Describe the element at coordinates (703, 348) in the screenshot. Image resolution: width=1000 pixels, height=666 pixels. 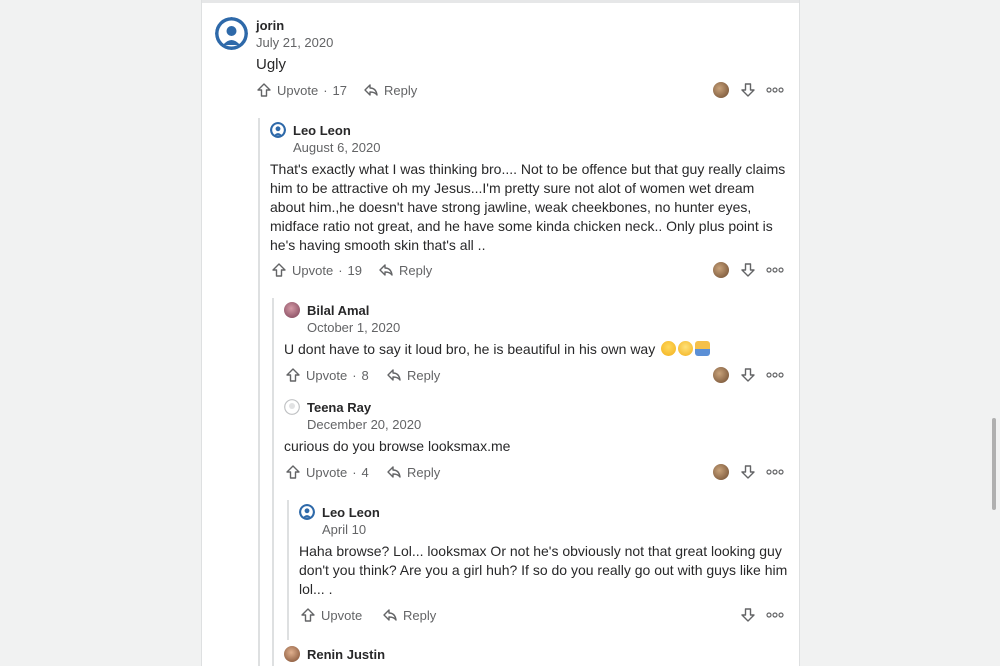
I see `person-facepalming-emoji-icon` at that location.